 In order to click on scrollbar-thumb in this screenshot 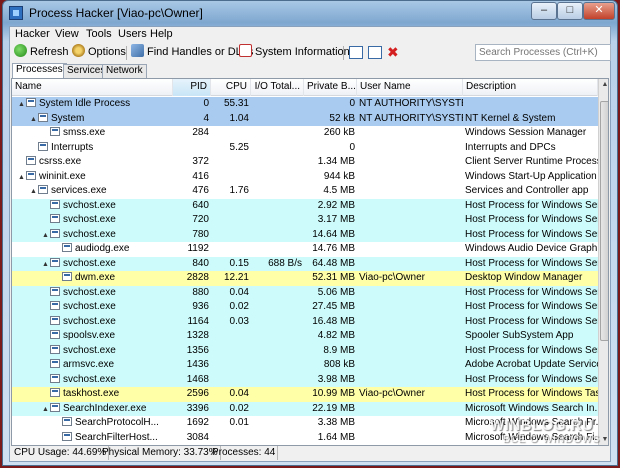, I will do `click(604, 221)`.